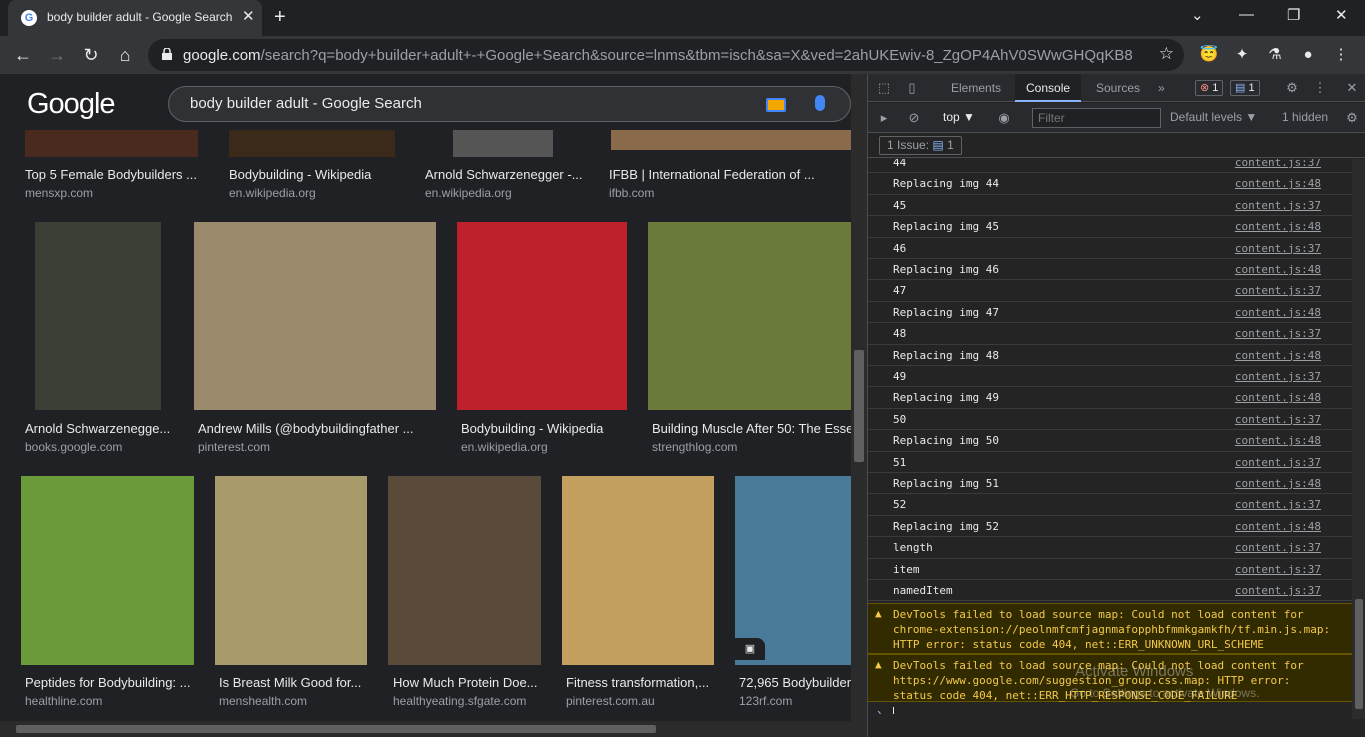 The image size is (1365, 737). Describe the element at coordinates (976, 88) in the screenshot. I see `tab-elements: Elements` at that location.